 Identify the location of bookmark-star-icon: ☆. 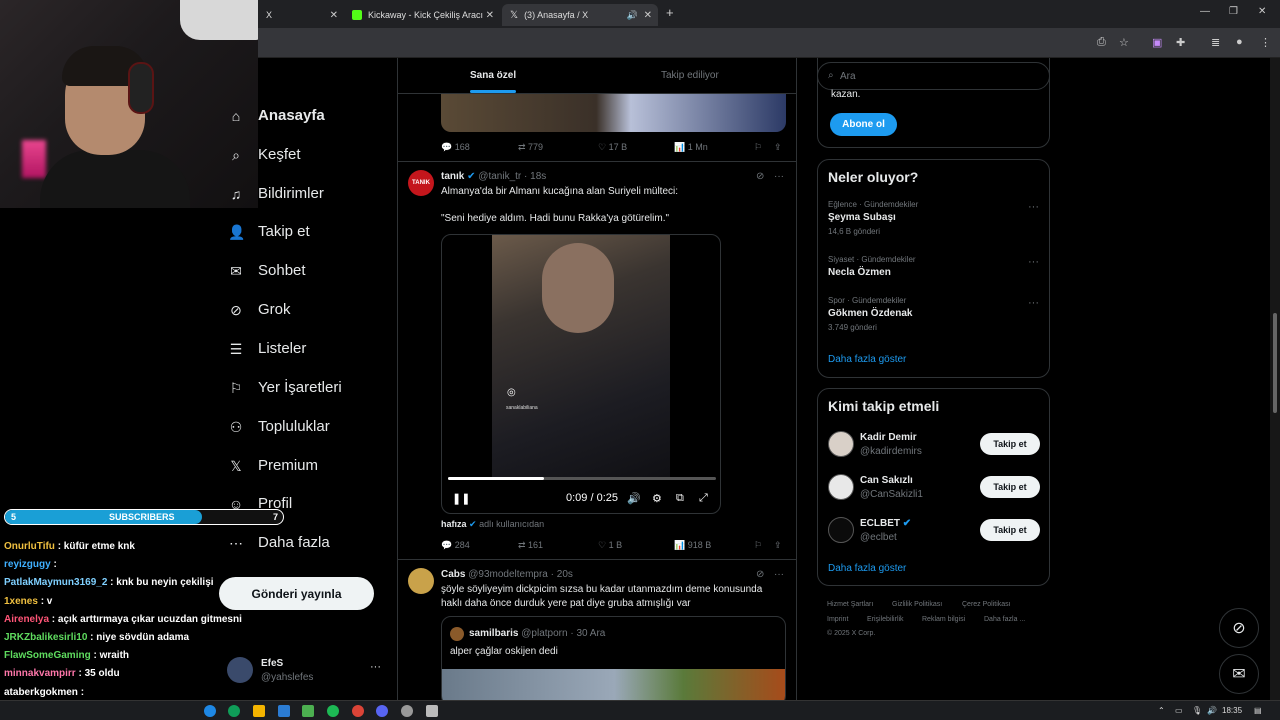
(1124, 42).